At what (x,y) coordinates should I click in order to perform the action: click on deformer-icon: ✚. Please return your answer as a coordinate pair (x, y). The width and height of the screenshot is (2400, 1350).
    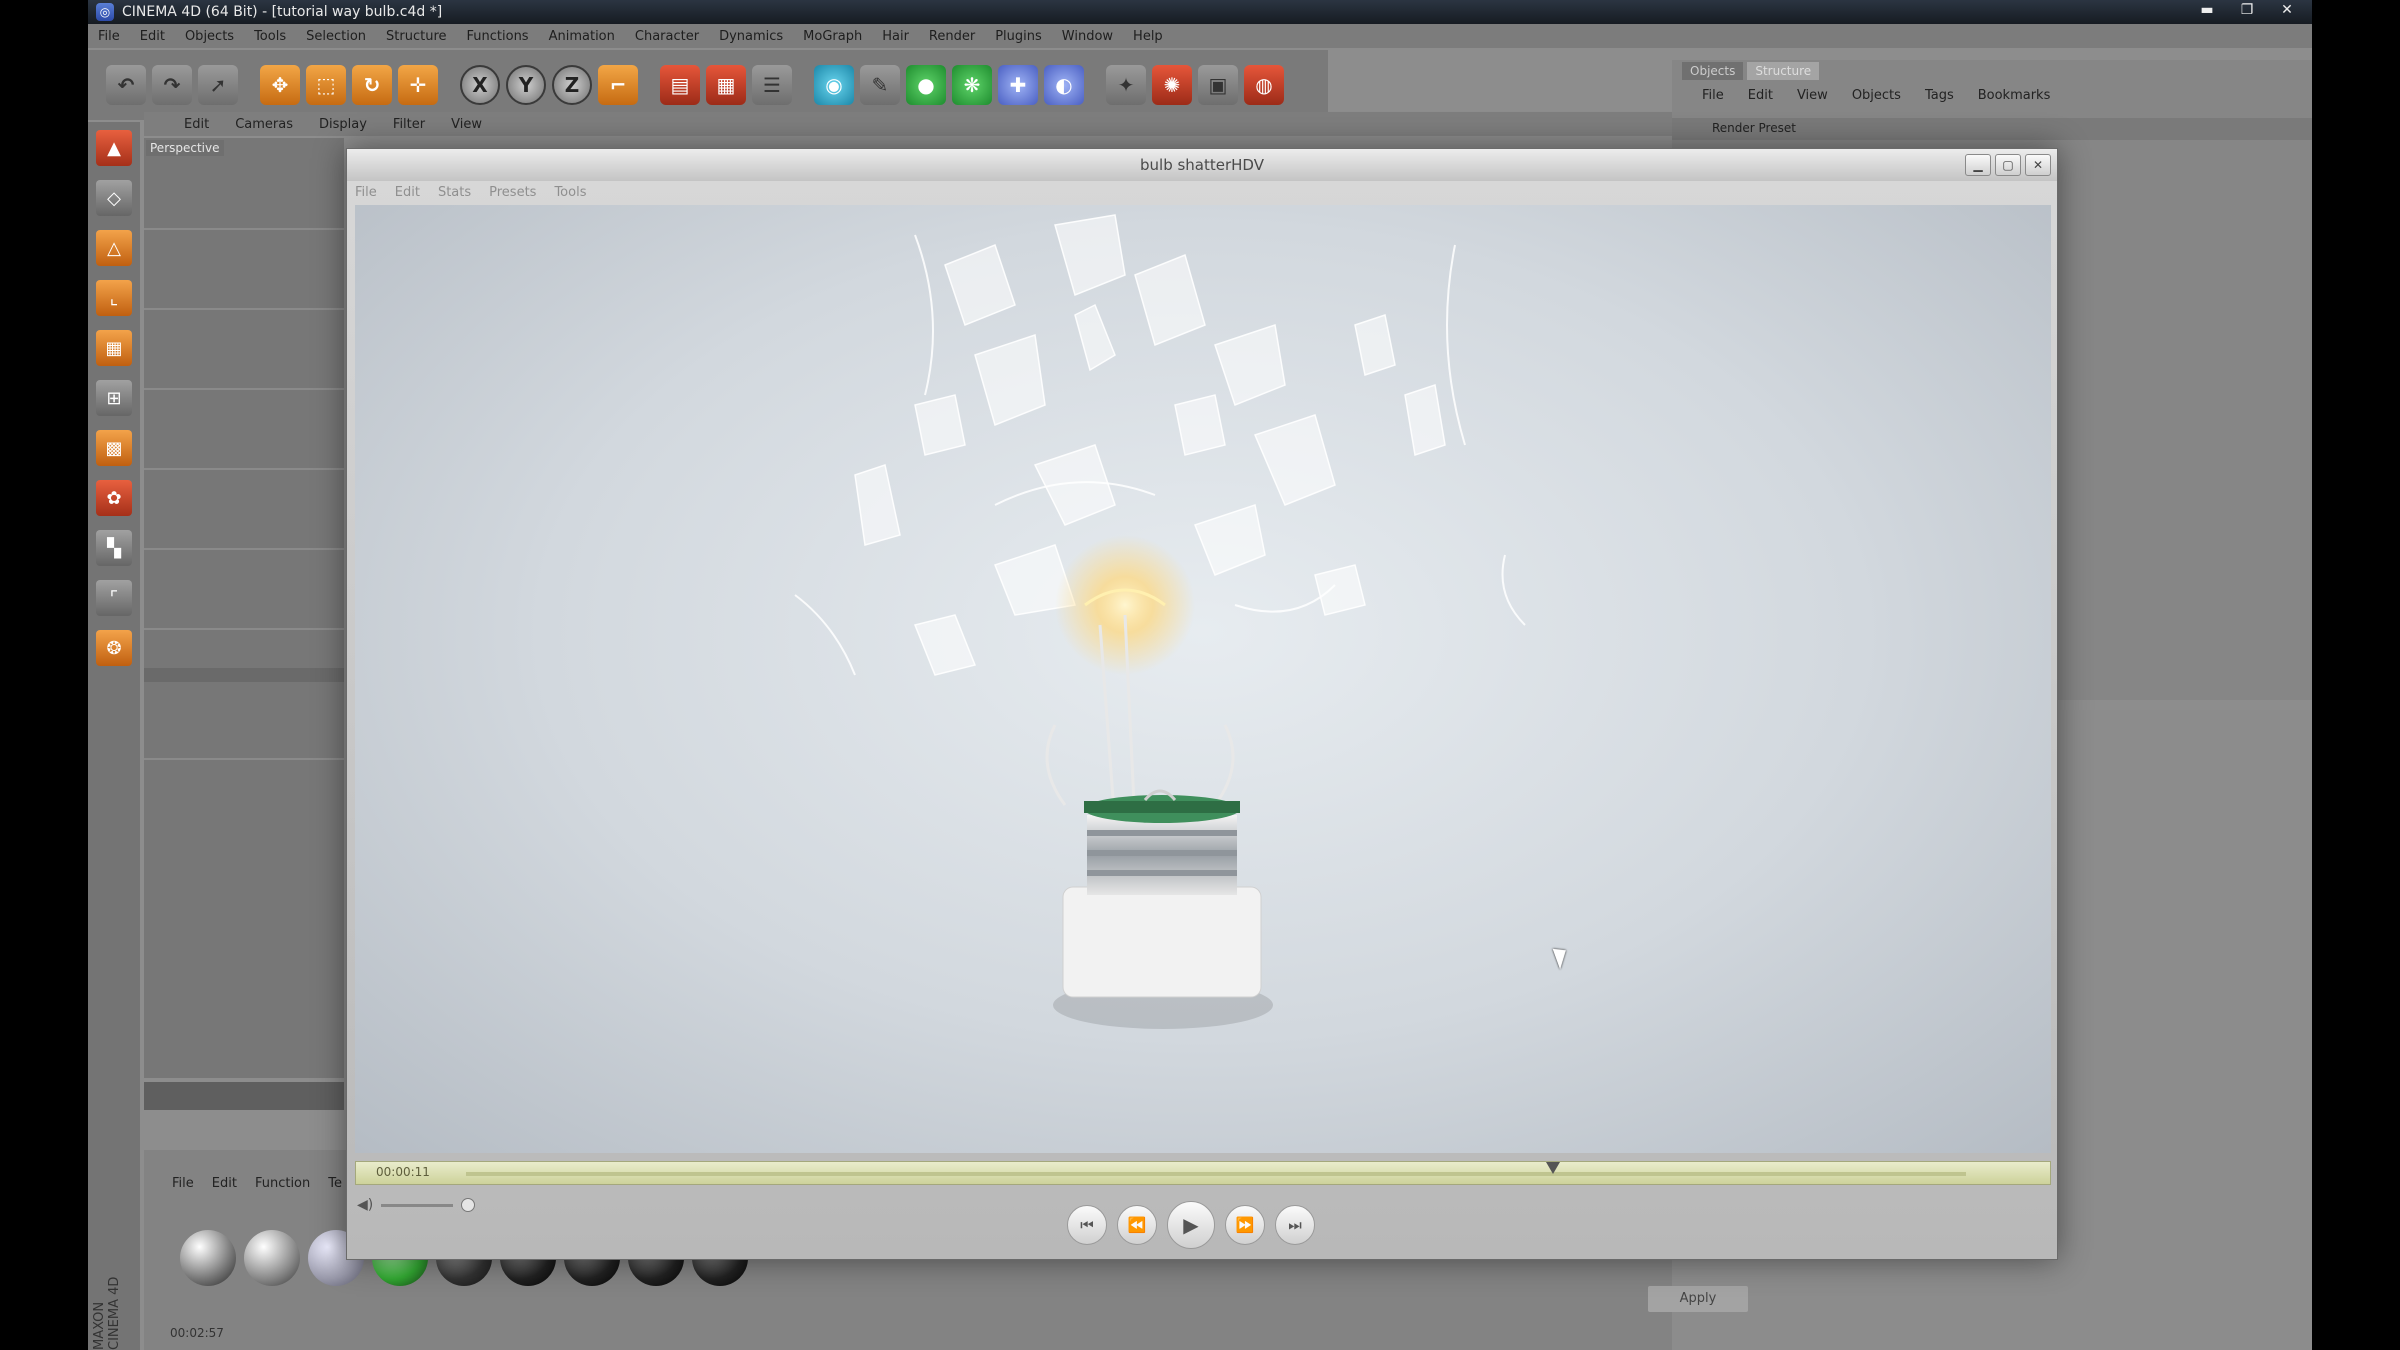
    Looking at the image, I should click on (1018, 85).